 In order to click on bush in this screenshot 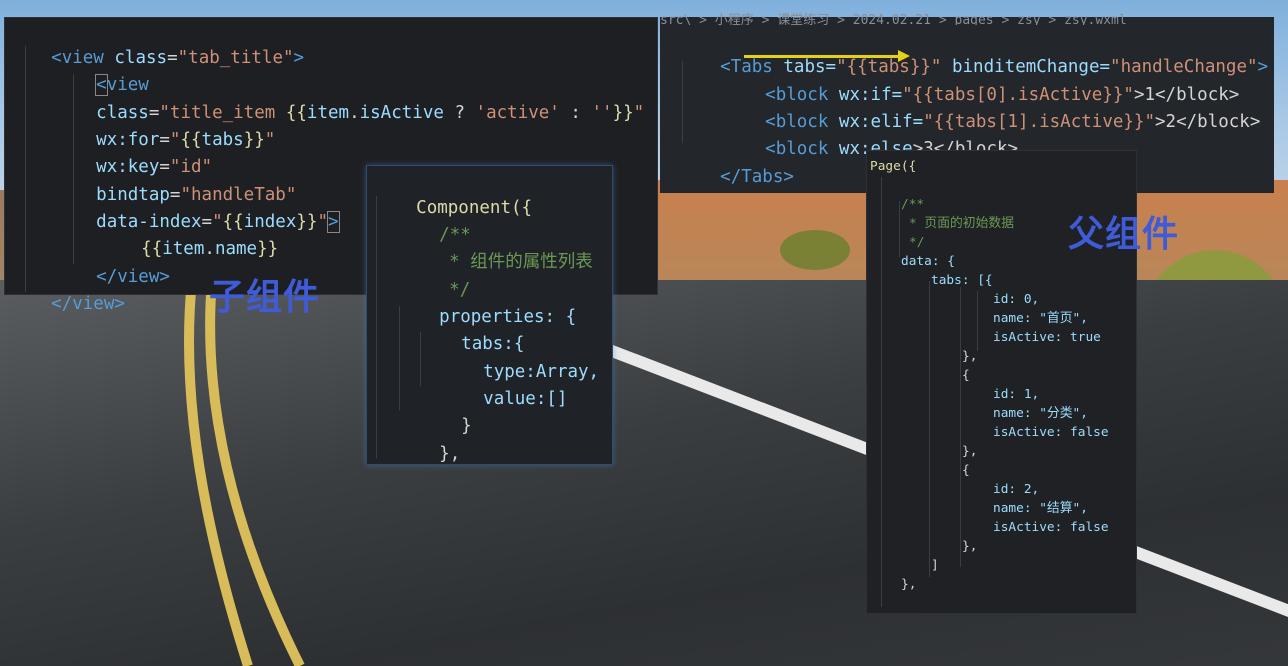, I will do `click(815, 250)`.